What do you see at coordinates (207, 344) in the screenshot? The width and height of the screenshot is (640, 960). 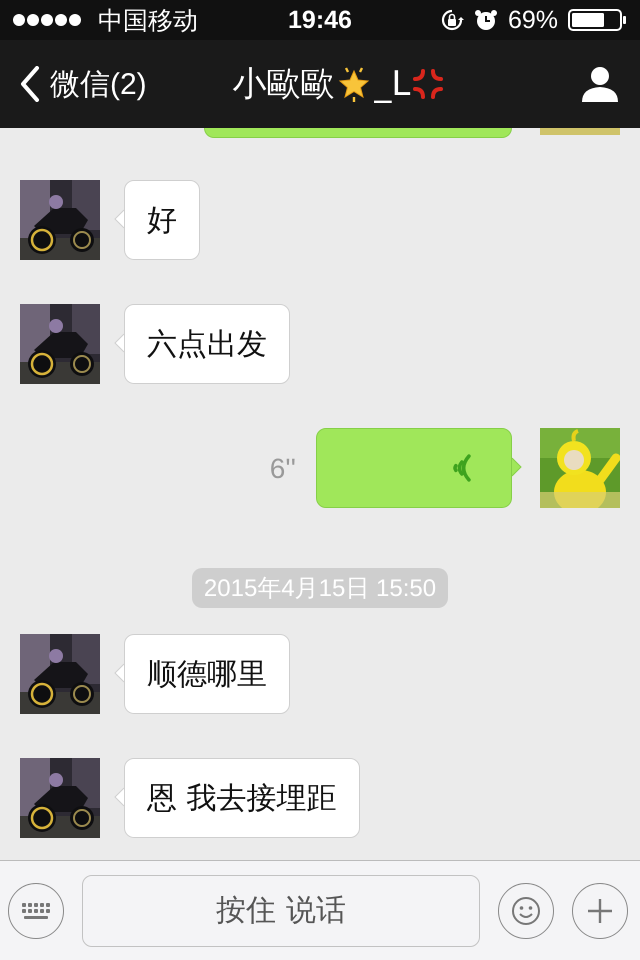 I see `message-bubble: 六点出发` at bounding box center [207, 344].